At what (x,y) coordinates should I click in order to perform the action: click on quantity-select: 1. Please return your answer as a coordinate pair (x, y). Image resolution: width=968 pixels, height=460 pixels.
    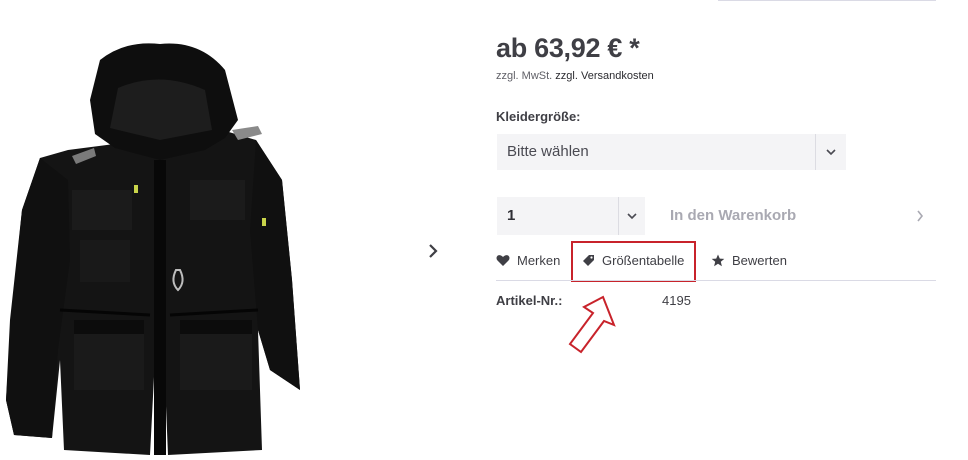
    Looking at the image, I should click on (571, 216).